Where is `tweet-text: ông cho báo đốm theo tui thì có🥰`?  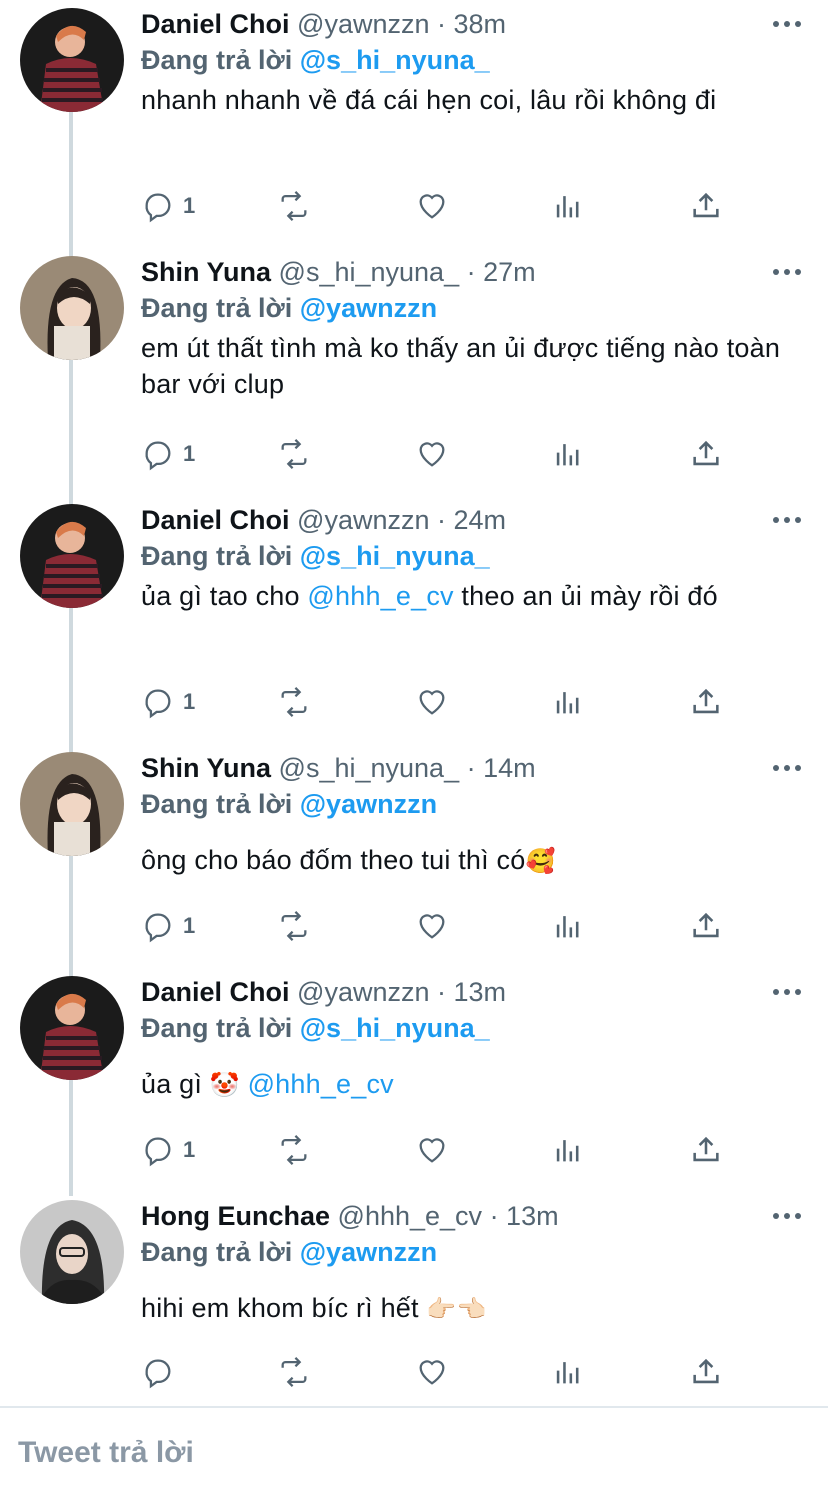 tweet-text: ông cho báo đốm theo tui thì có🥰 is located at coordinates (471, 861).